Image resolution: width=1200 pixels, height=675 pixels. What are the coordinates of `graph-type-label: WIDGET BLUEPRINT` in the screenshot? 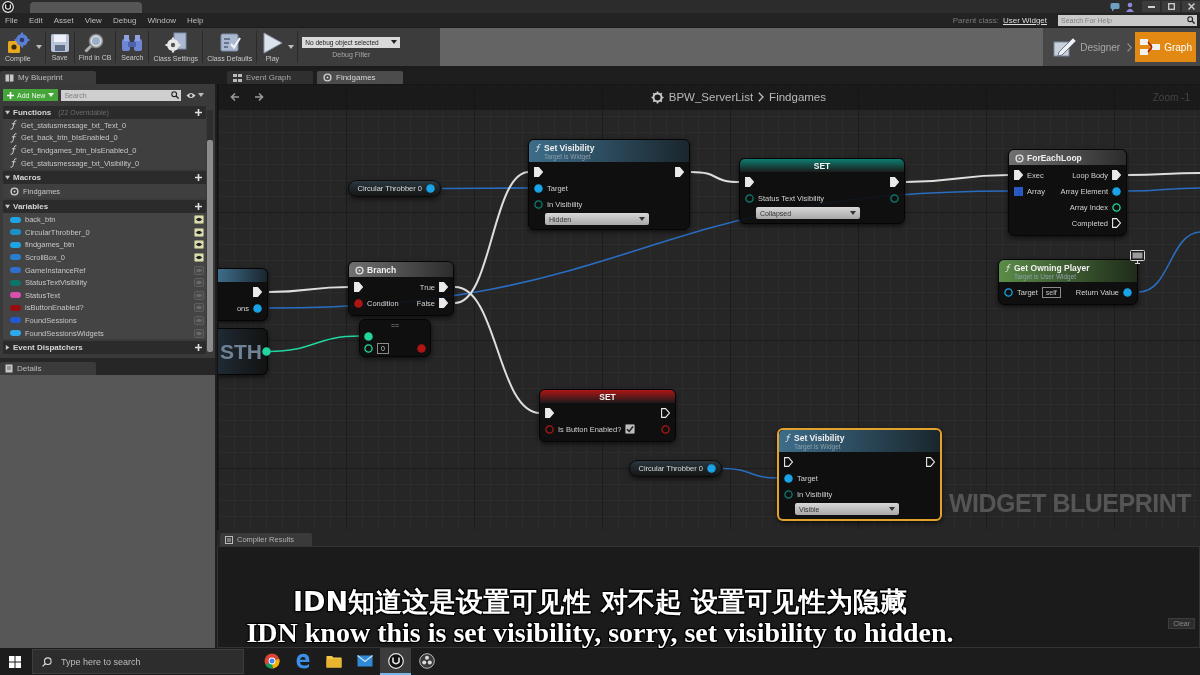 It's located at (1070, 503).